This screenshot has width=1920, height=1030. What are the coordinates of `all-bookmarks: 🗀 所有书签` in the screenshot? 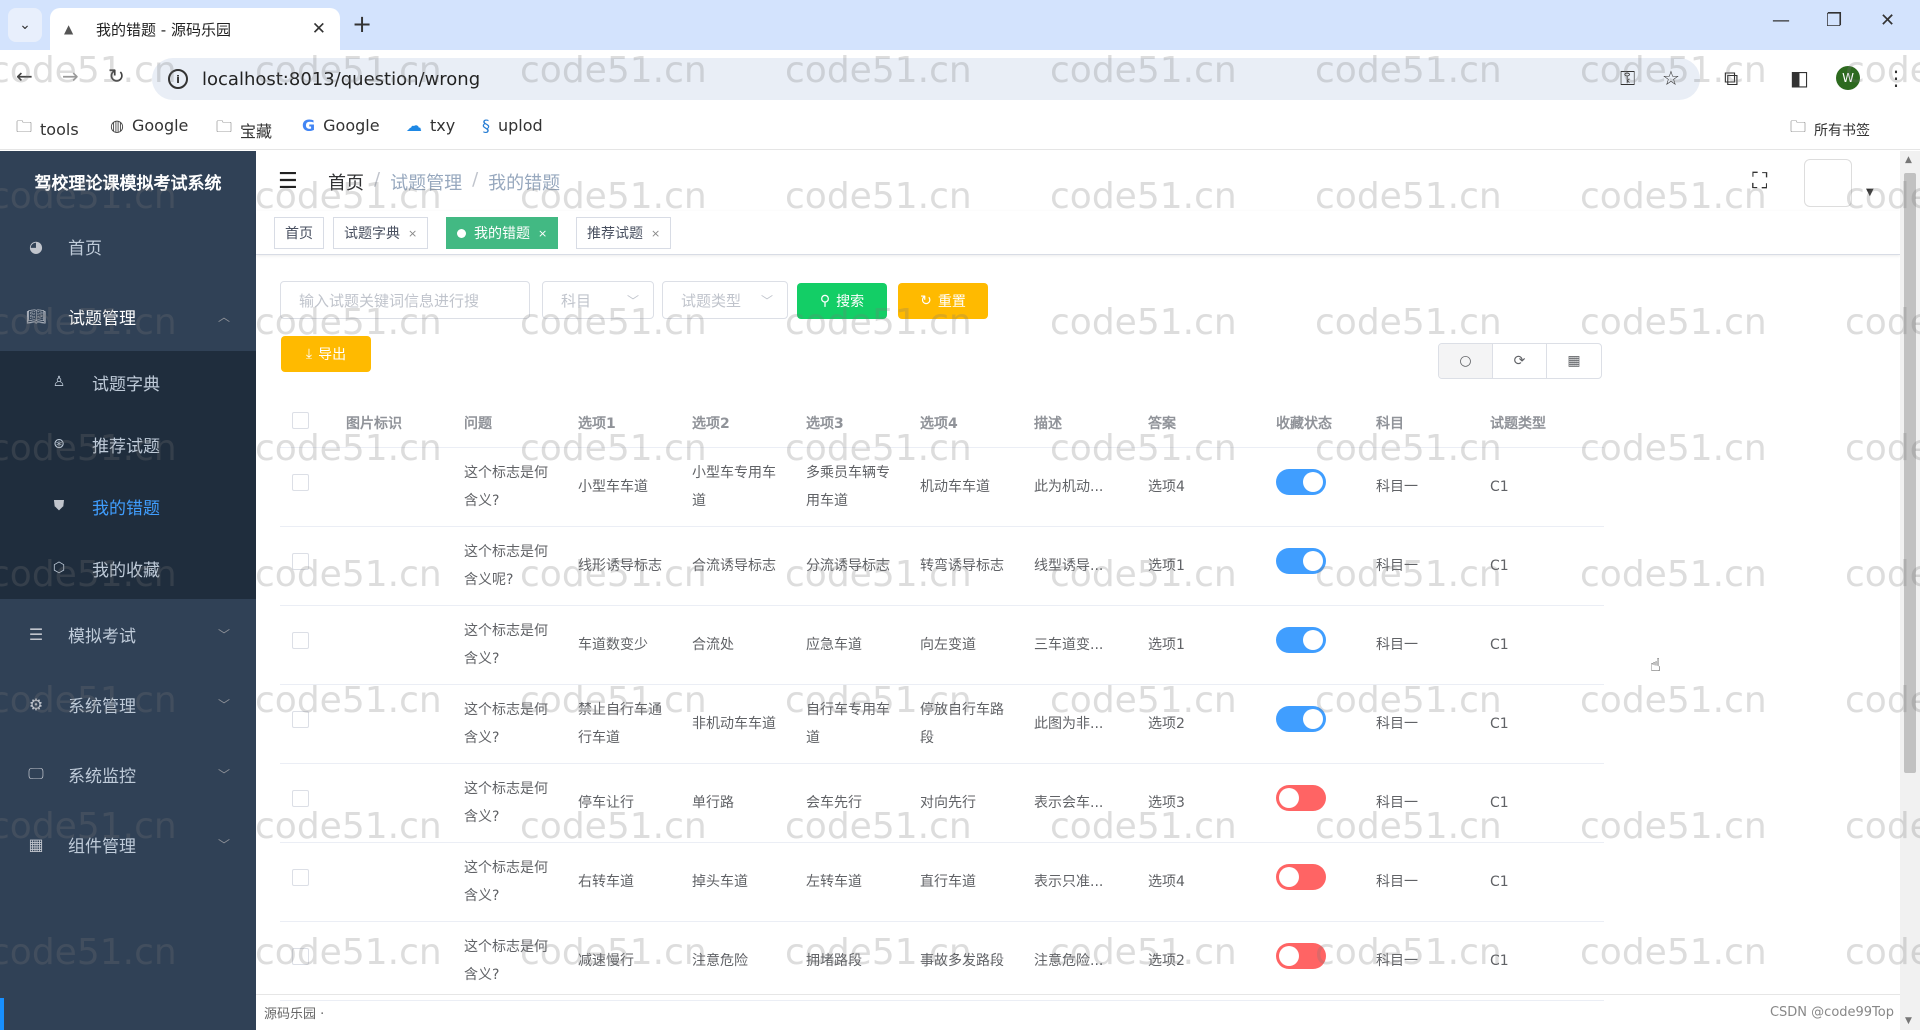 It's located at (1830, 129).